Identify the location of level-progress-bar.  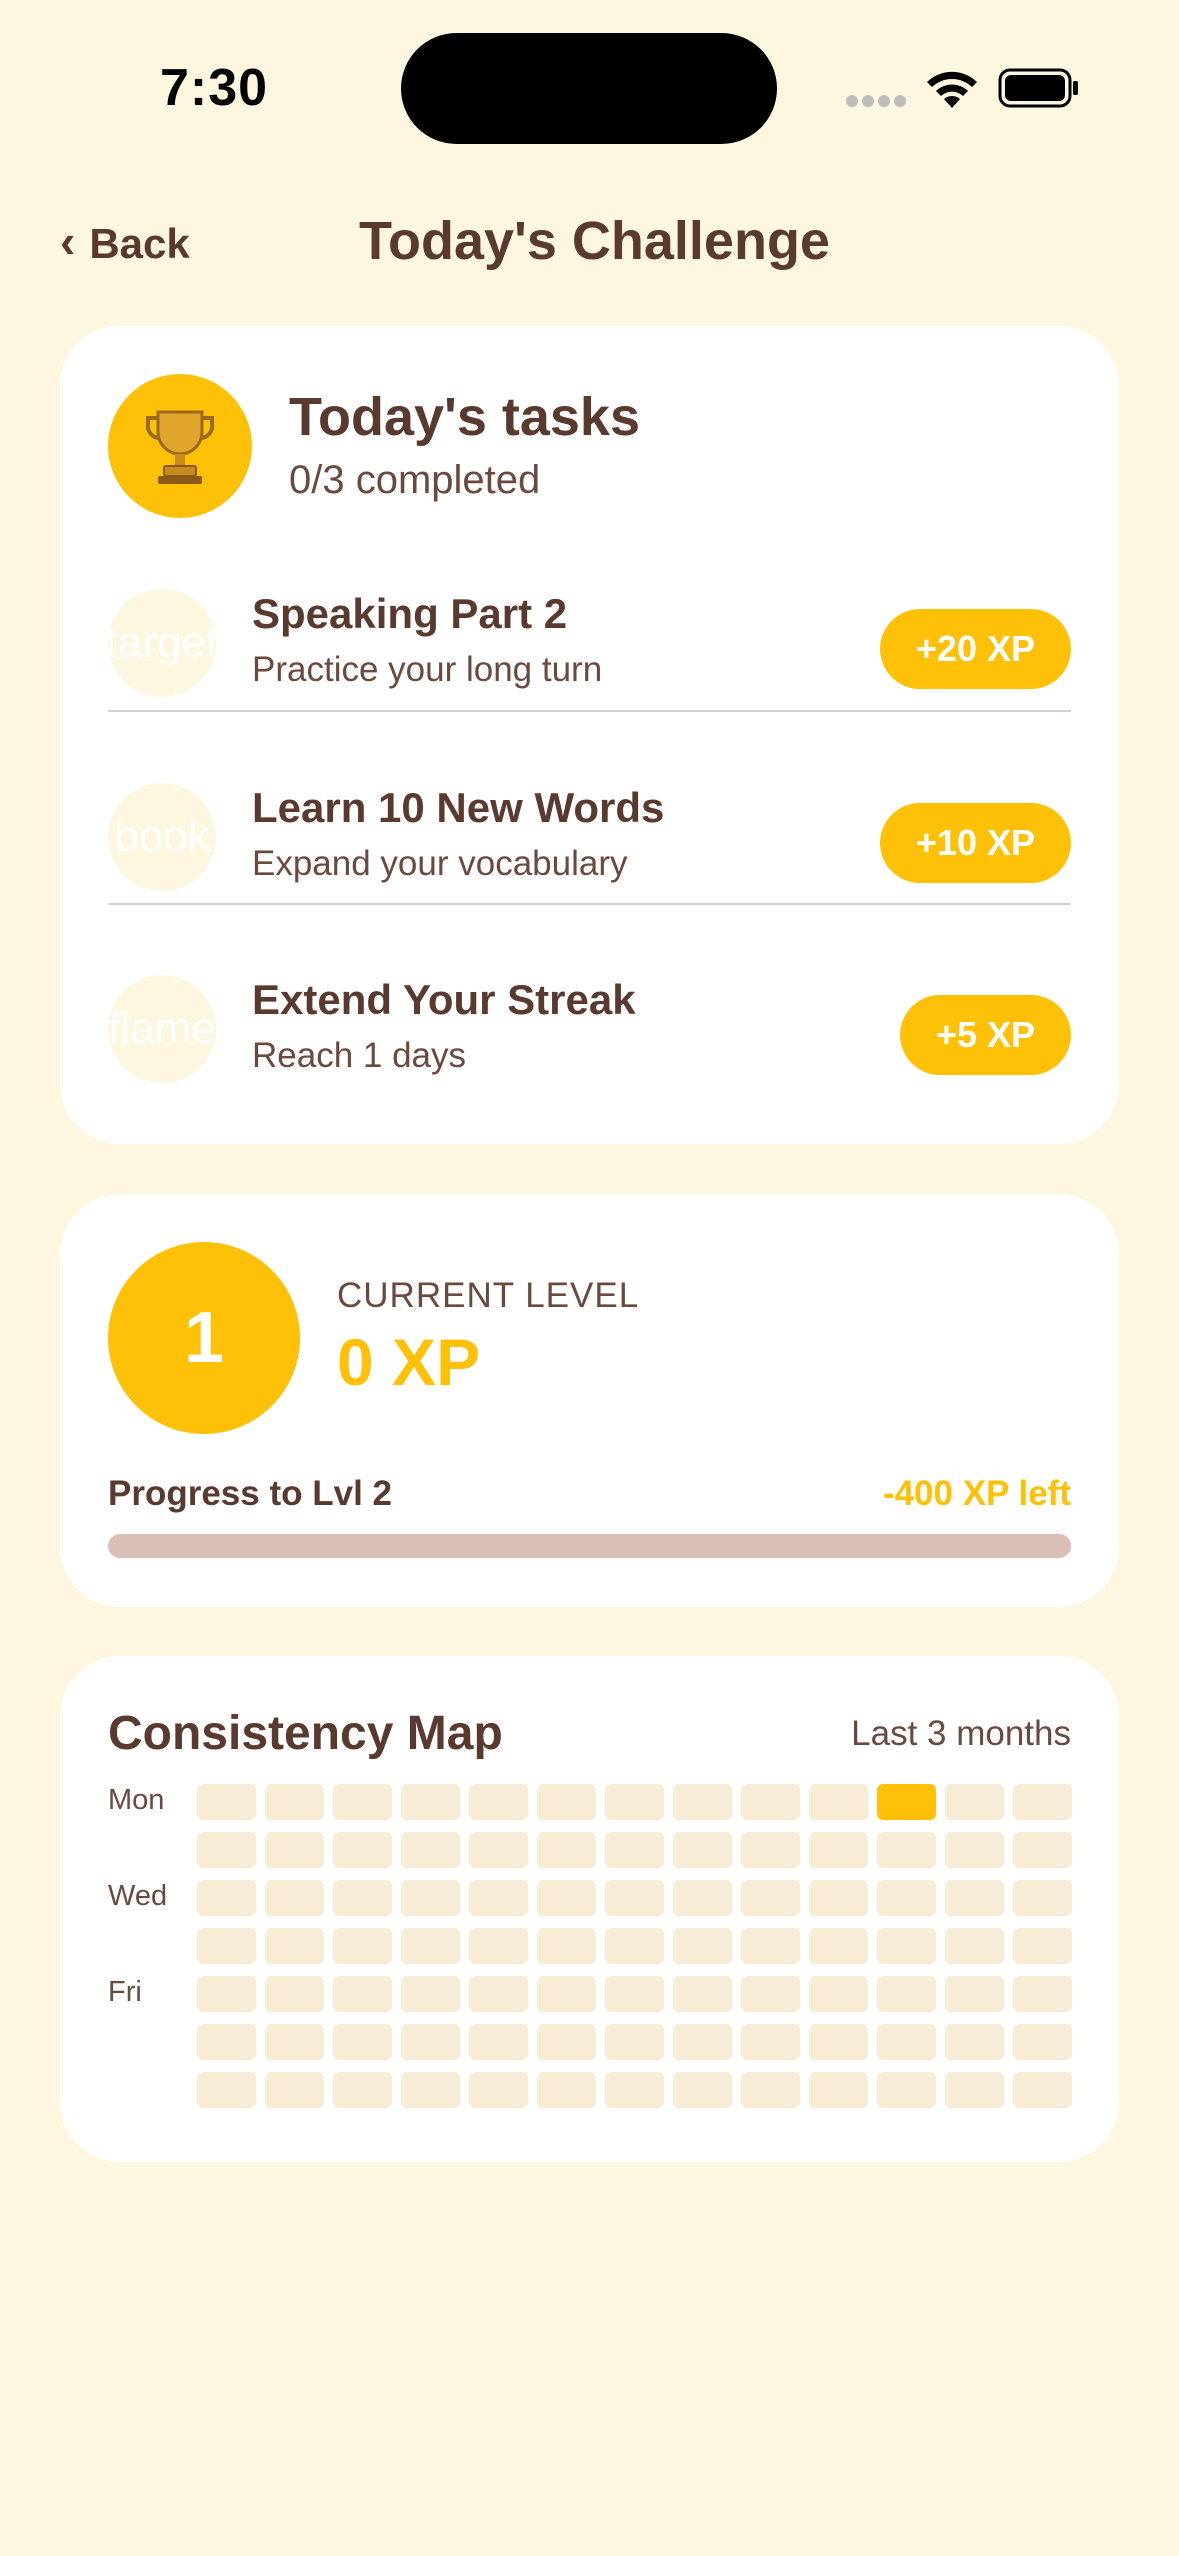
(589, 1546).